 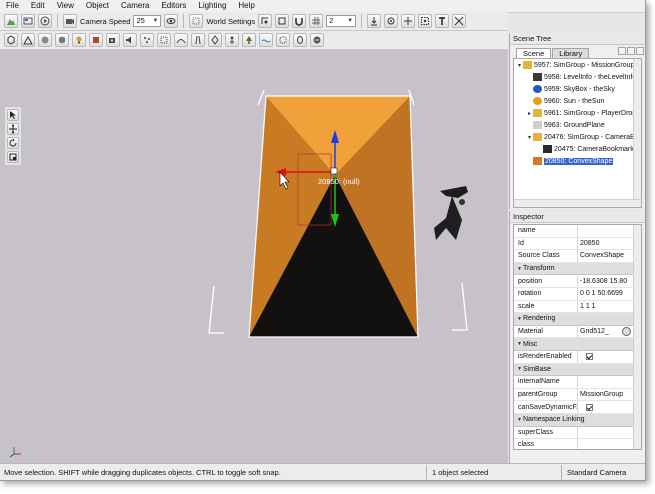 I want to click on gui-editor-button, so click(x=28, y=21).